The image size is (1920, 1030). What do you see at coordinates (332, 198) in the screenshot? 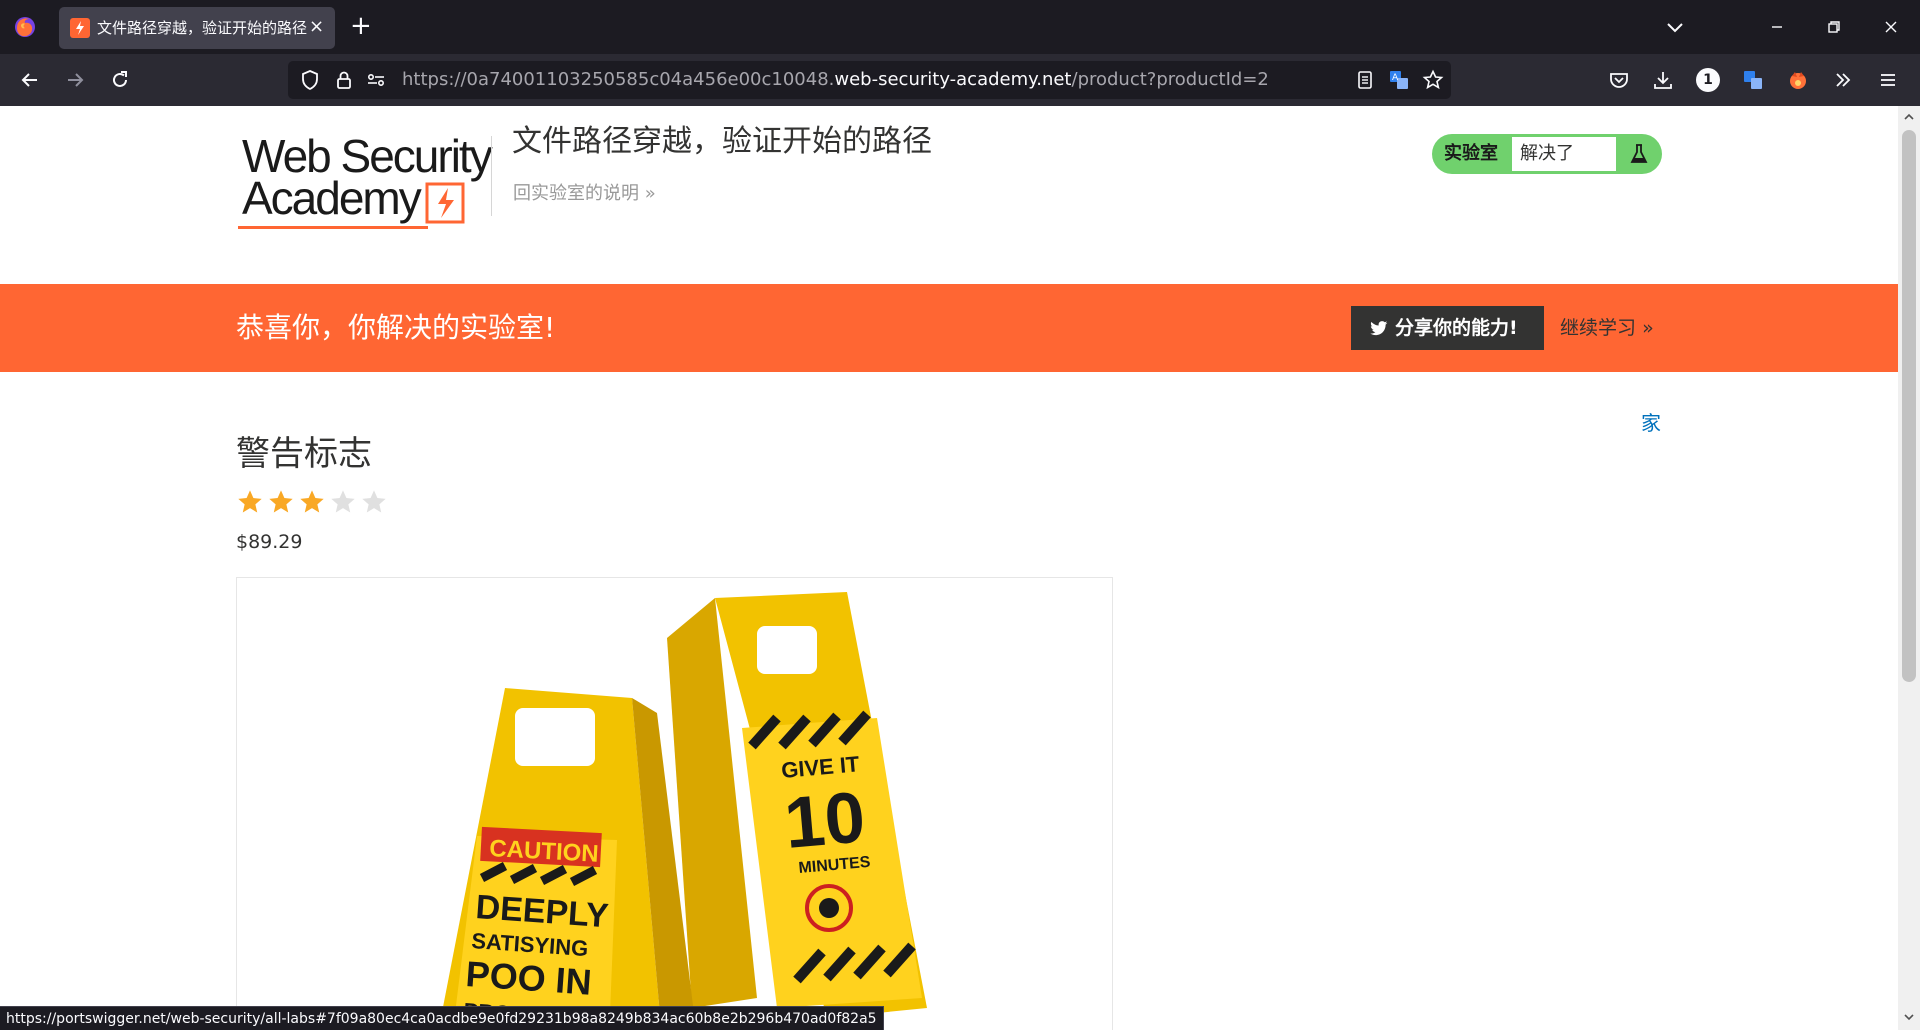
I see `logo-line-2: Academy` at bounding box center [332, 198].